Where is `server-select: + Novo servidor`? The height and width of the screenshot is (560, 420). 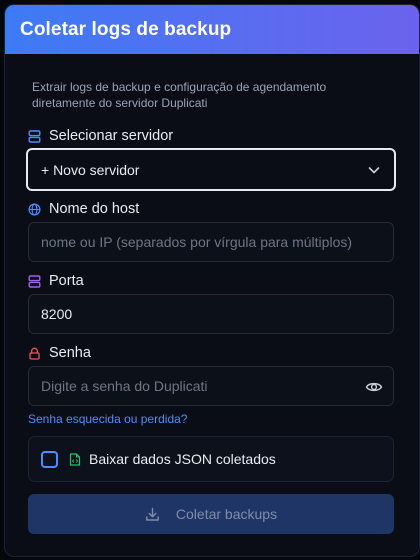 server-select: + Novo servidor is located at coordinates (211, 169).